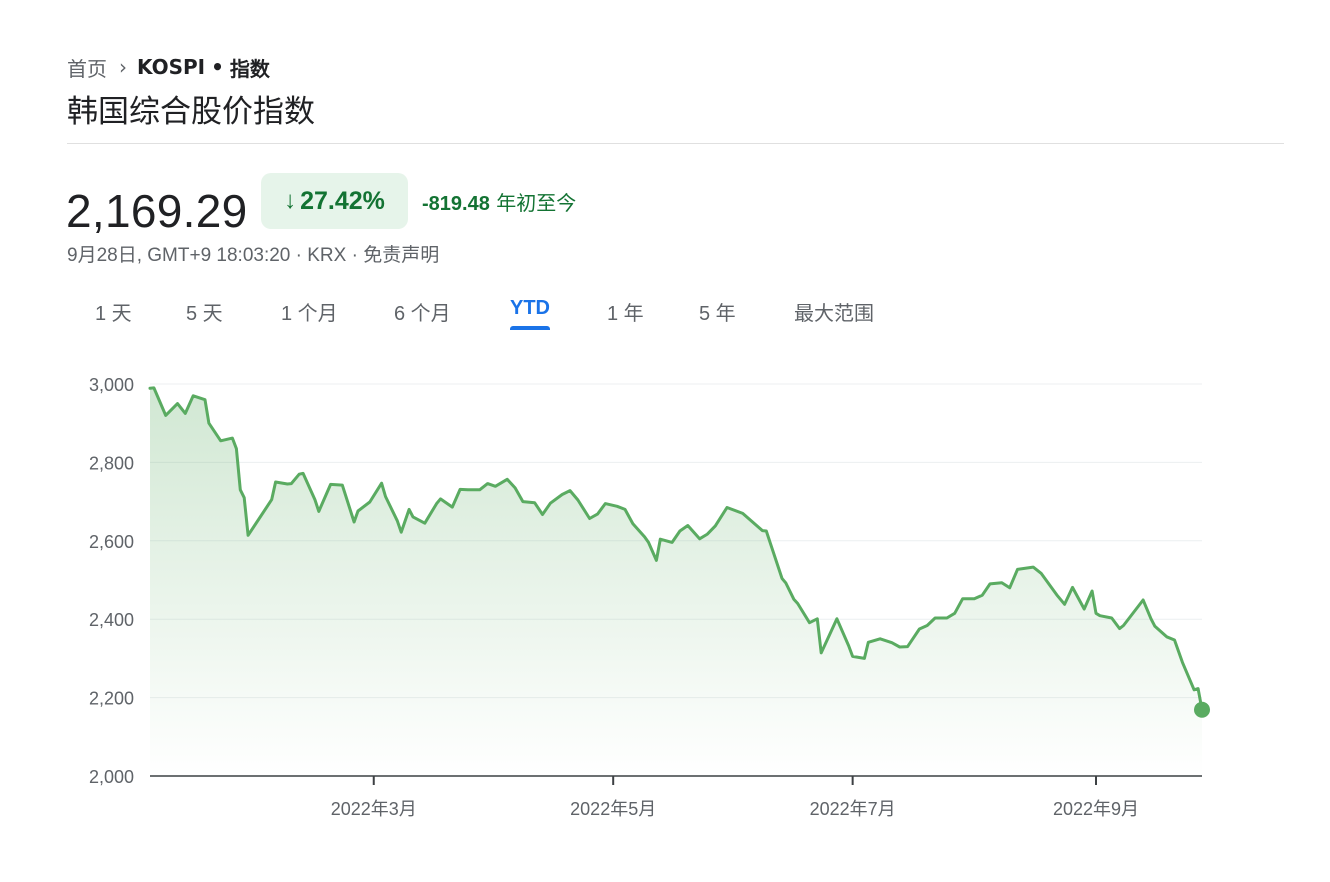  Describe the element at coordinates (157, 211) in the screenshot. I see `current-price: 2,169.29` at that location.